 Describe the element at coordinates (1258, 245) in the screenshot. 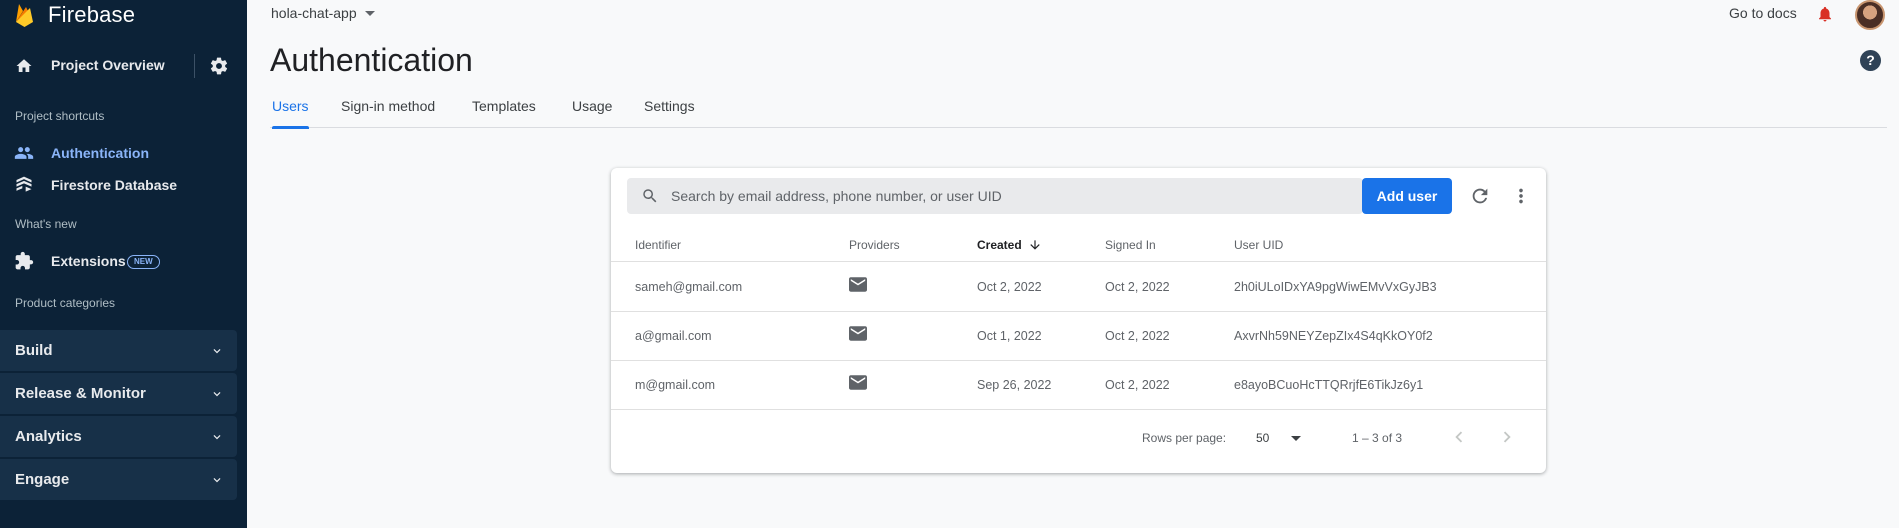

I see `column-header-user-uid: User UID` at that location.